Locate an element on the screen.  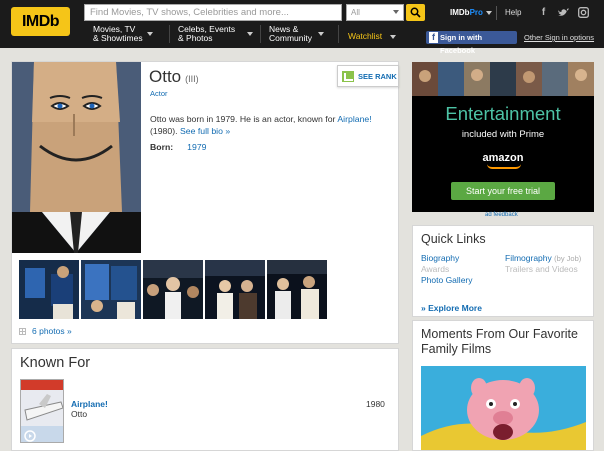
family-films-panel: Moments From Our Favorite Family Films is located at coordinates (503, 385).